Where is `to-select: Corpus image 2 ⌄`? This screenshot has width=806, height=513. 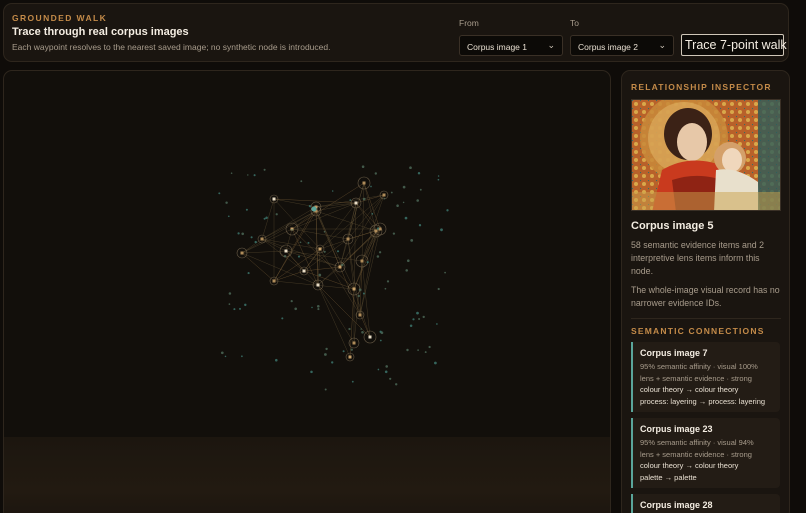 to-select: Corpus image 2 ⌄ is located at coordinates (622, 45).